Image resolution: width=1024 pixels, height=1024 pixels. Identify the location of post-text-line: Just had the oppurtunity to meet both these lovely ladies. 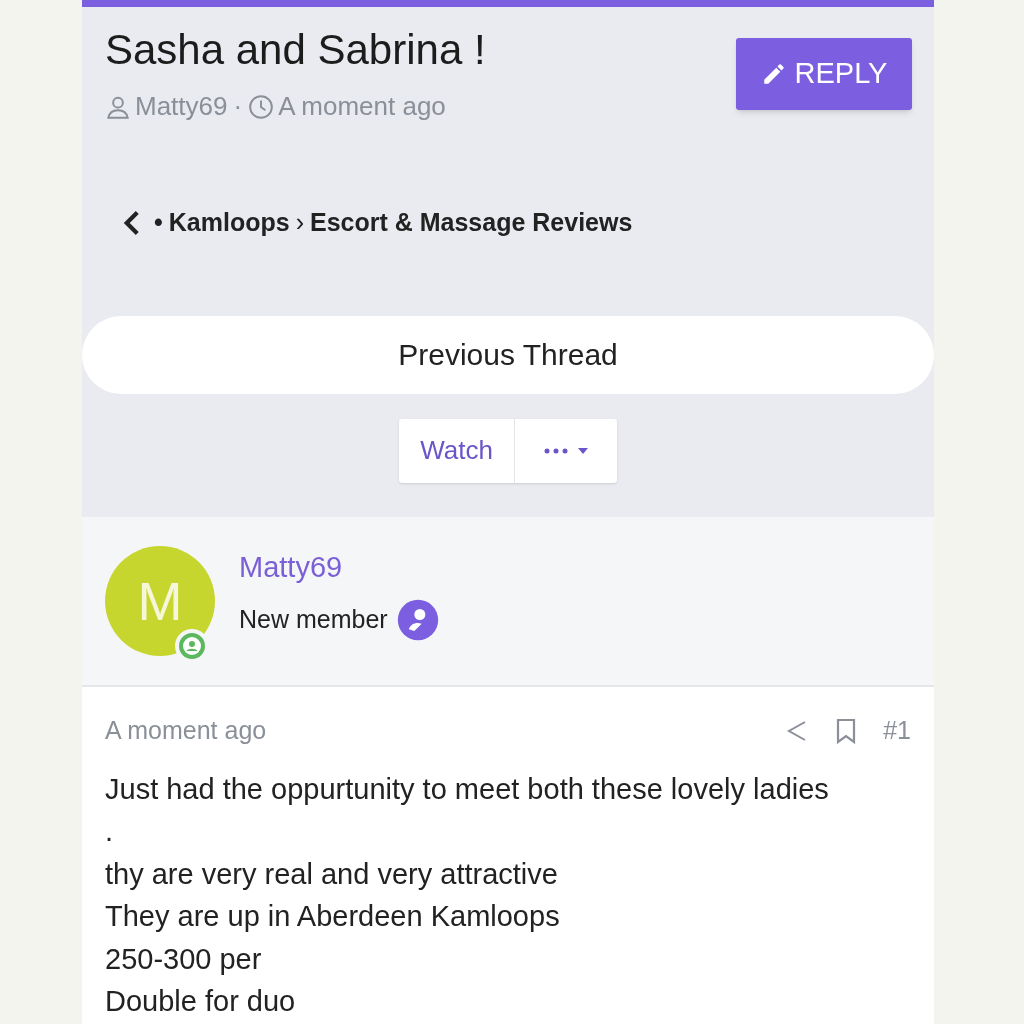
(467, 789).